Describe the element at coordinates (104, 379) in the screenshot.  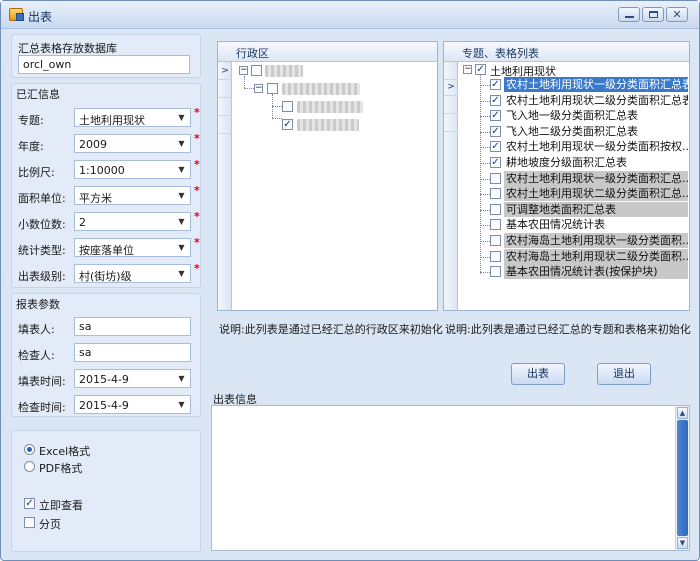
I see `fill-time-value: 2015-4-9` at that location.